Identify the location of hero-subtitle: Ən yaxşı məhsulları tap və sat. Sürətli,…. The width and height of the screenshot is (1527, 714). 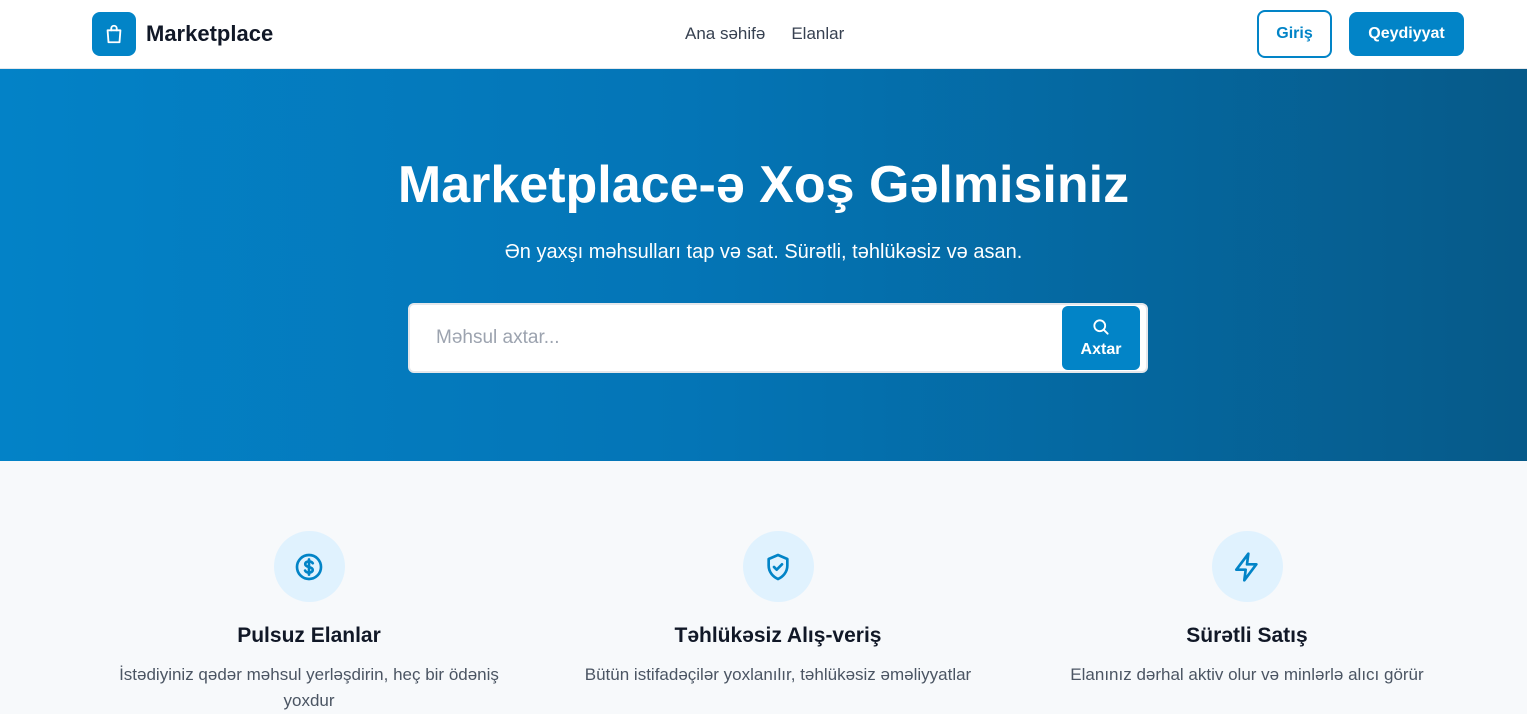
(763, 252).